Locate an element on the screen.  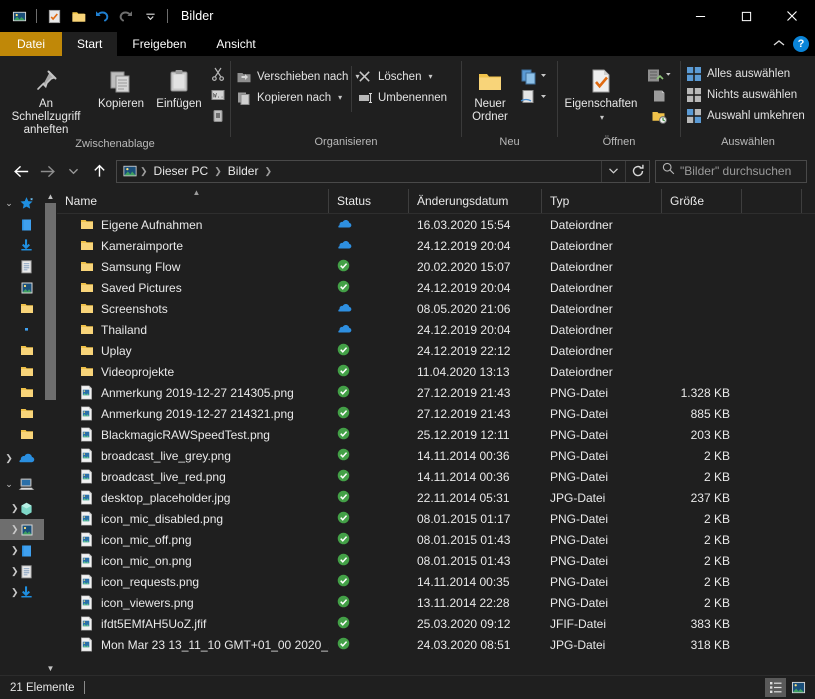
nav-item-documents-pc: ❯ is located at coordinates (22, 571).